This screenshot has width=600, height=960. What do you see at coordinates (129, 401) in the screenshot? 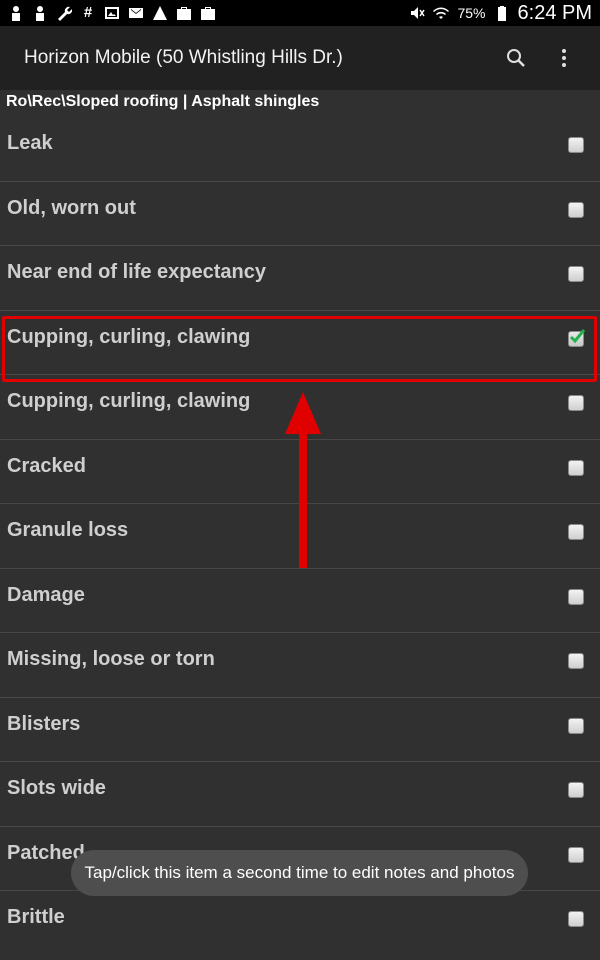
I see `list-item-label: Cupping, curling, clawing` at bounding box center [129, 401].